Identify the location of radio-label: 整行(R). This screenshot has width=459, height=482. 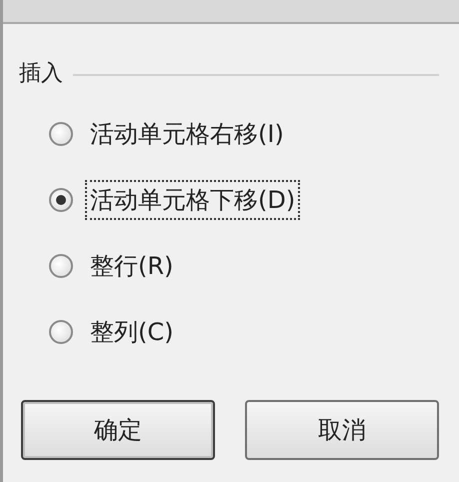
(131, 266).